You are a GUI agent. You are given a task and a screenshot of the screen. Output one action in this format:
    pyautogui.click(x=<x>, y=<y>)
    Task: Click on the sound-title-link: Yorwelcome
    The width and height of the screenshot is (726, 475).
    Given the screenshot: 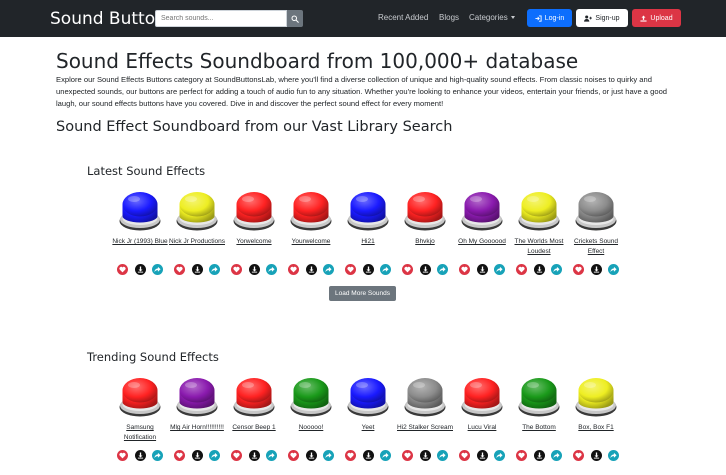 What is the action you would take?
    pyautogui.click(x=254, y=242)
    